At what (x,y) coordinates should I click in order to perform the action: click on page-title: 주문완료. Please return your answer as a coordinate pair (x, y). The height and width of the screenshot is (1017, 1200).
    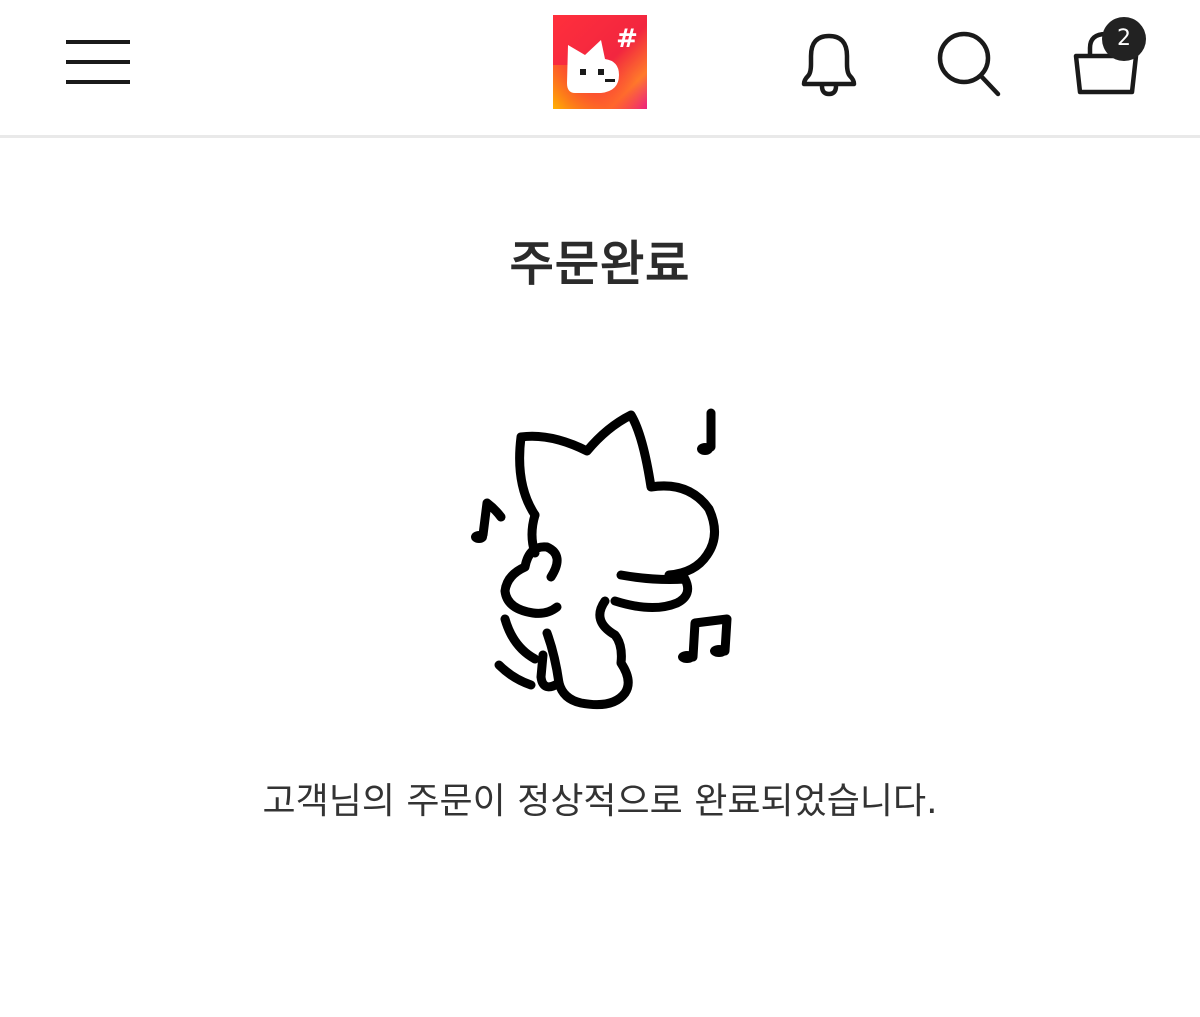
    Looking at the image, I should click on (600, 264).